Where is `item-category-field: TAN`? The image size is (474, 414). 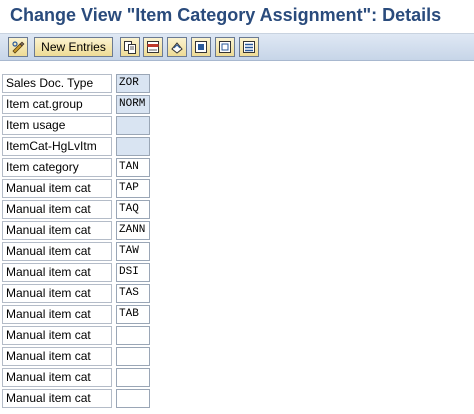
item-category-field: TAN is located at coordinates (133, 167).